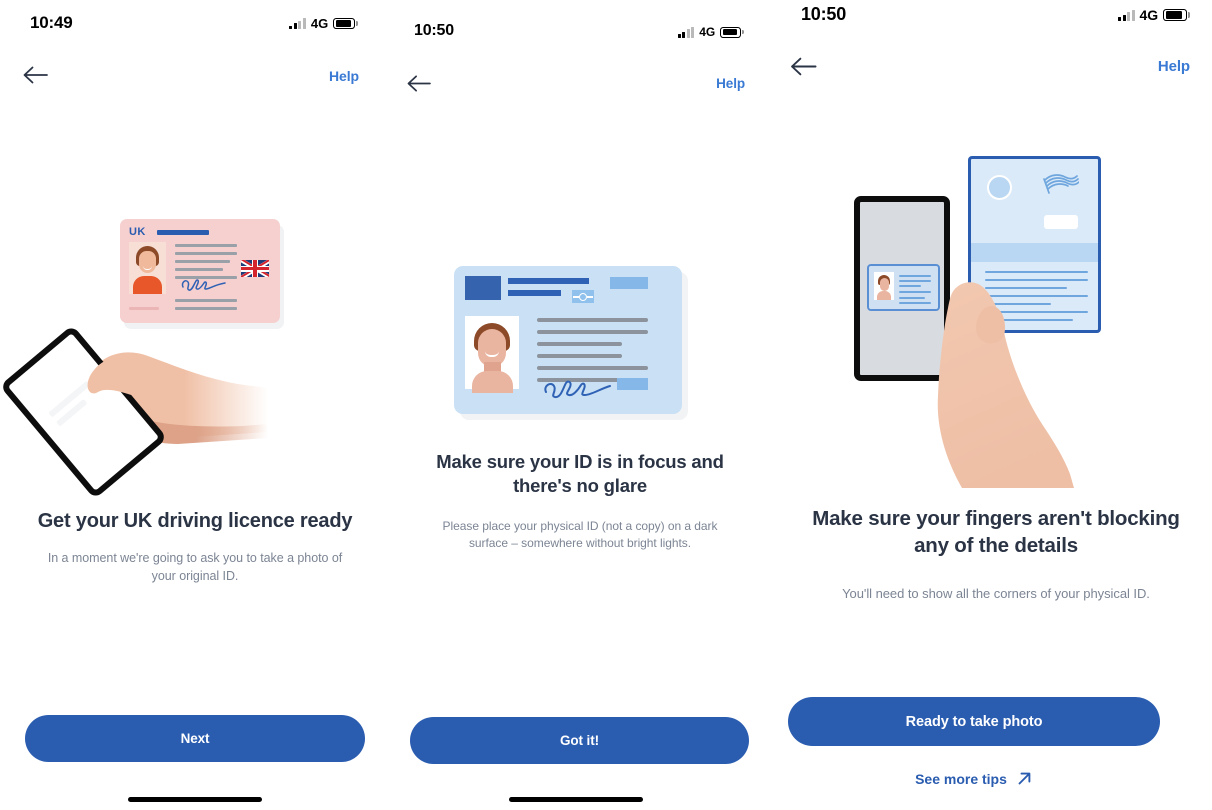 Image resolution: width=1212 pixels, height=810 pixels. I want to click on waving-flag-icon, so click(1061, 184).